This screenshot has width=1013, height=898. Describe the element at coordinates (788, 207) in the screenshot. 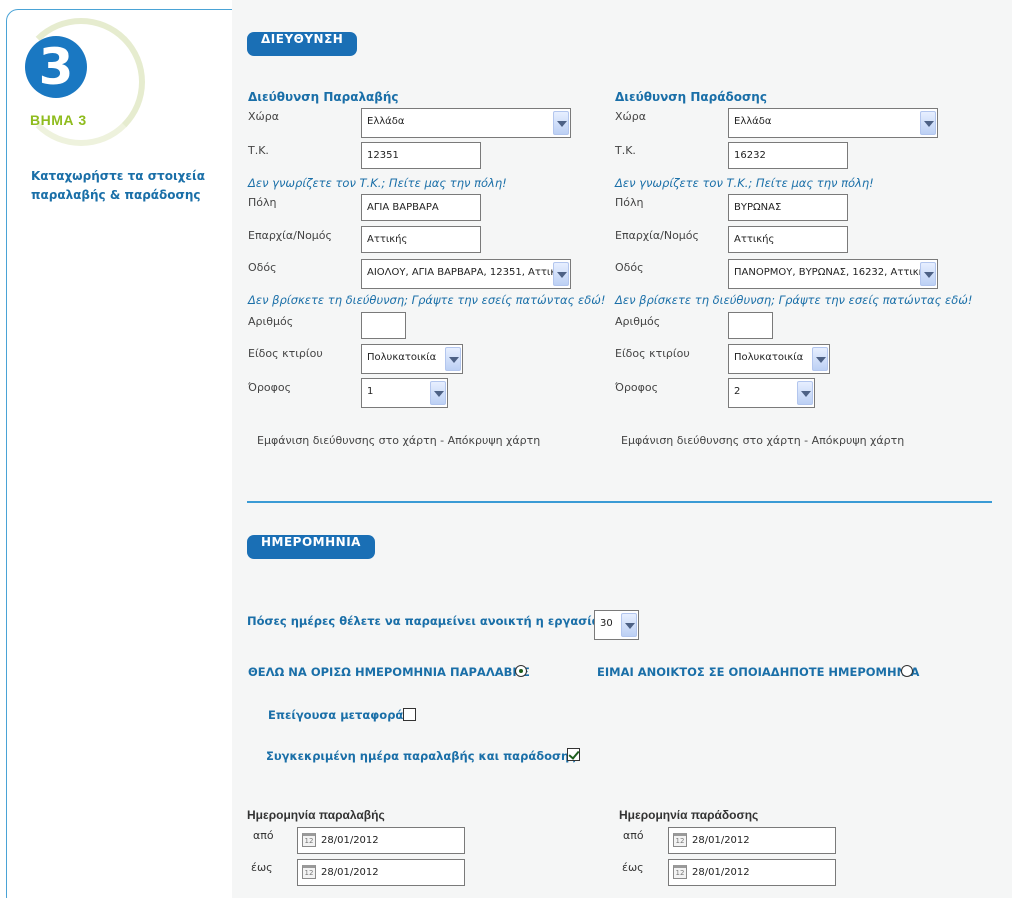

I see `delivery-city-input: ΒΥΡΩΝΑΣ` at that location.